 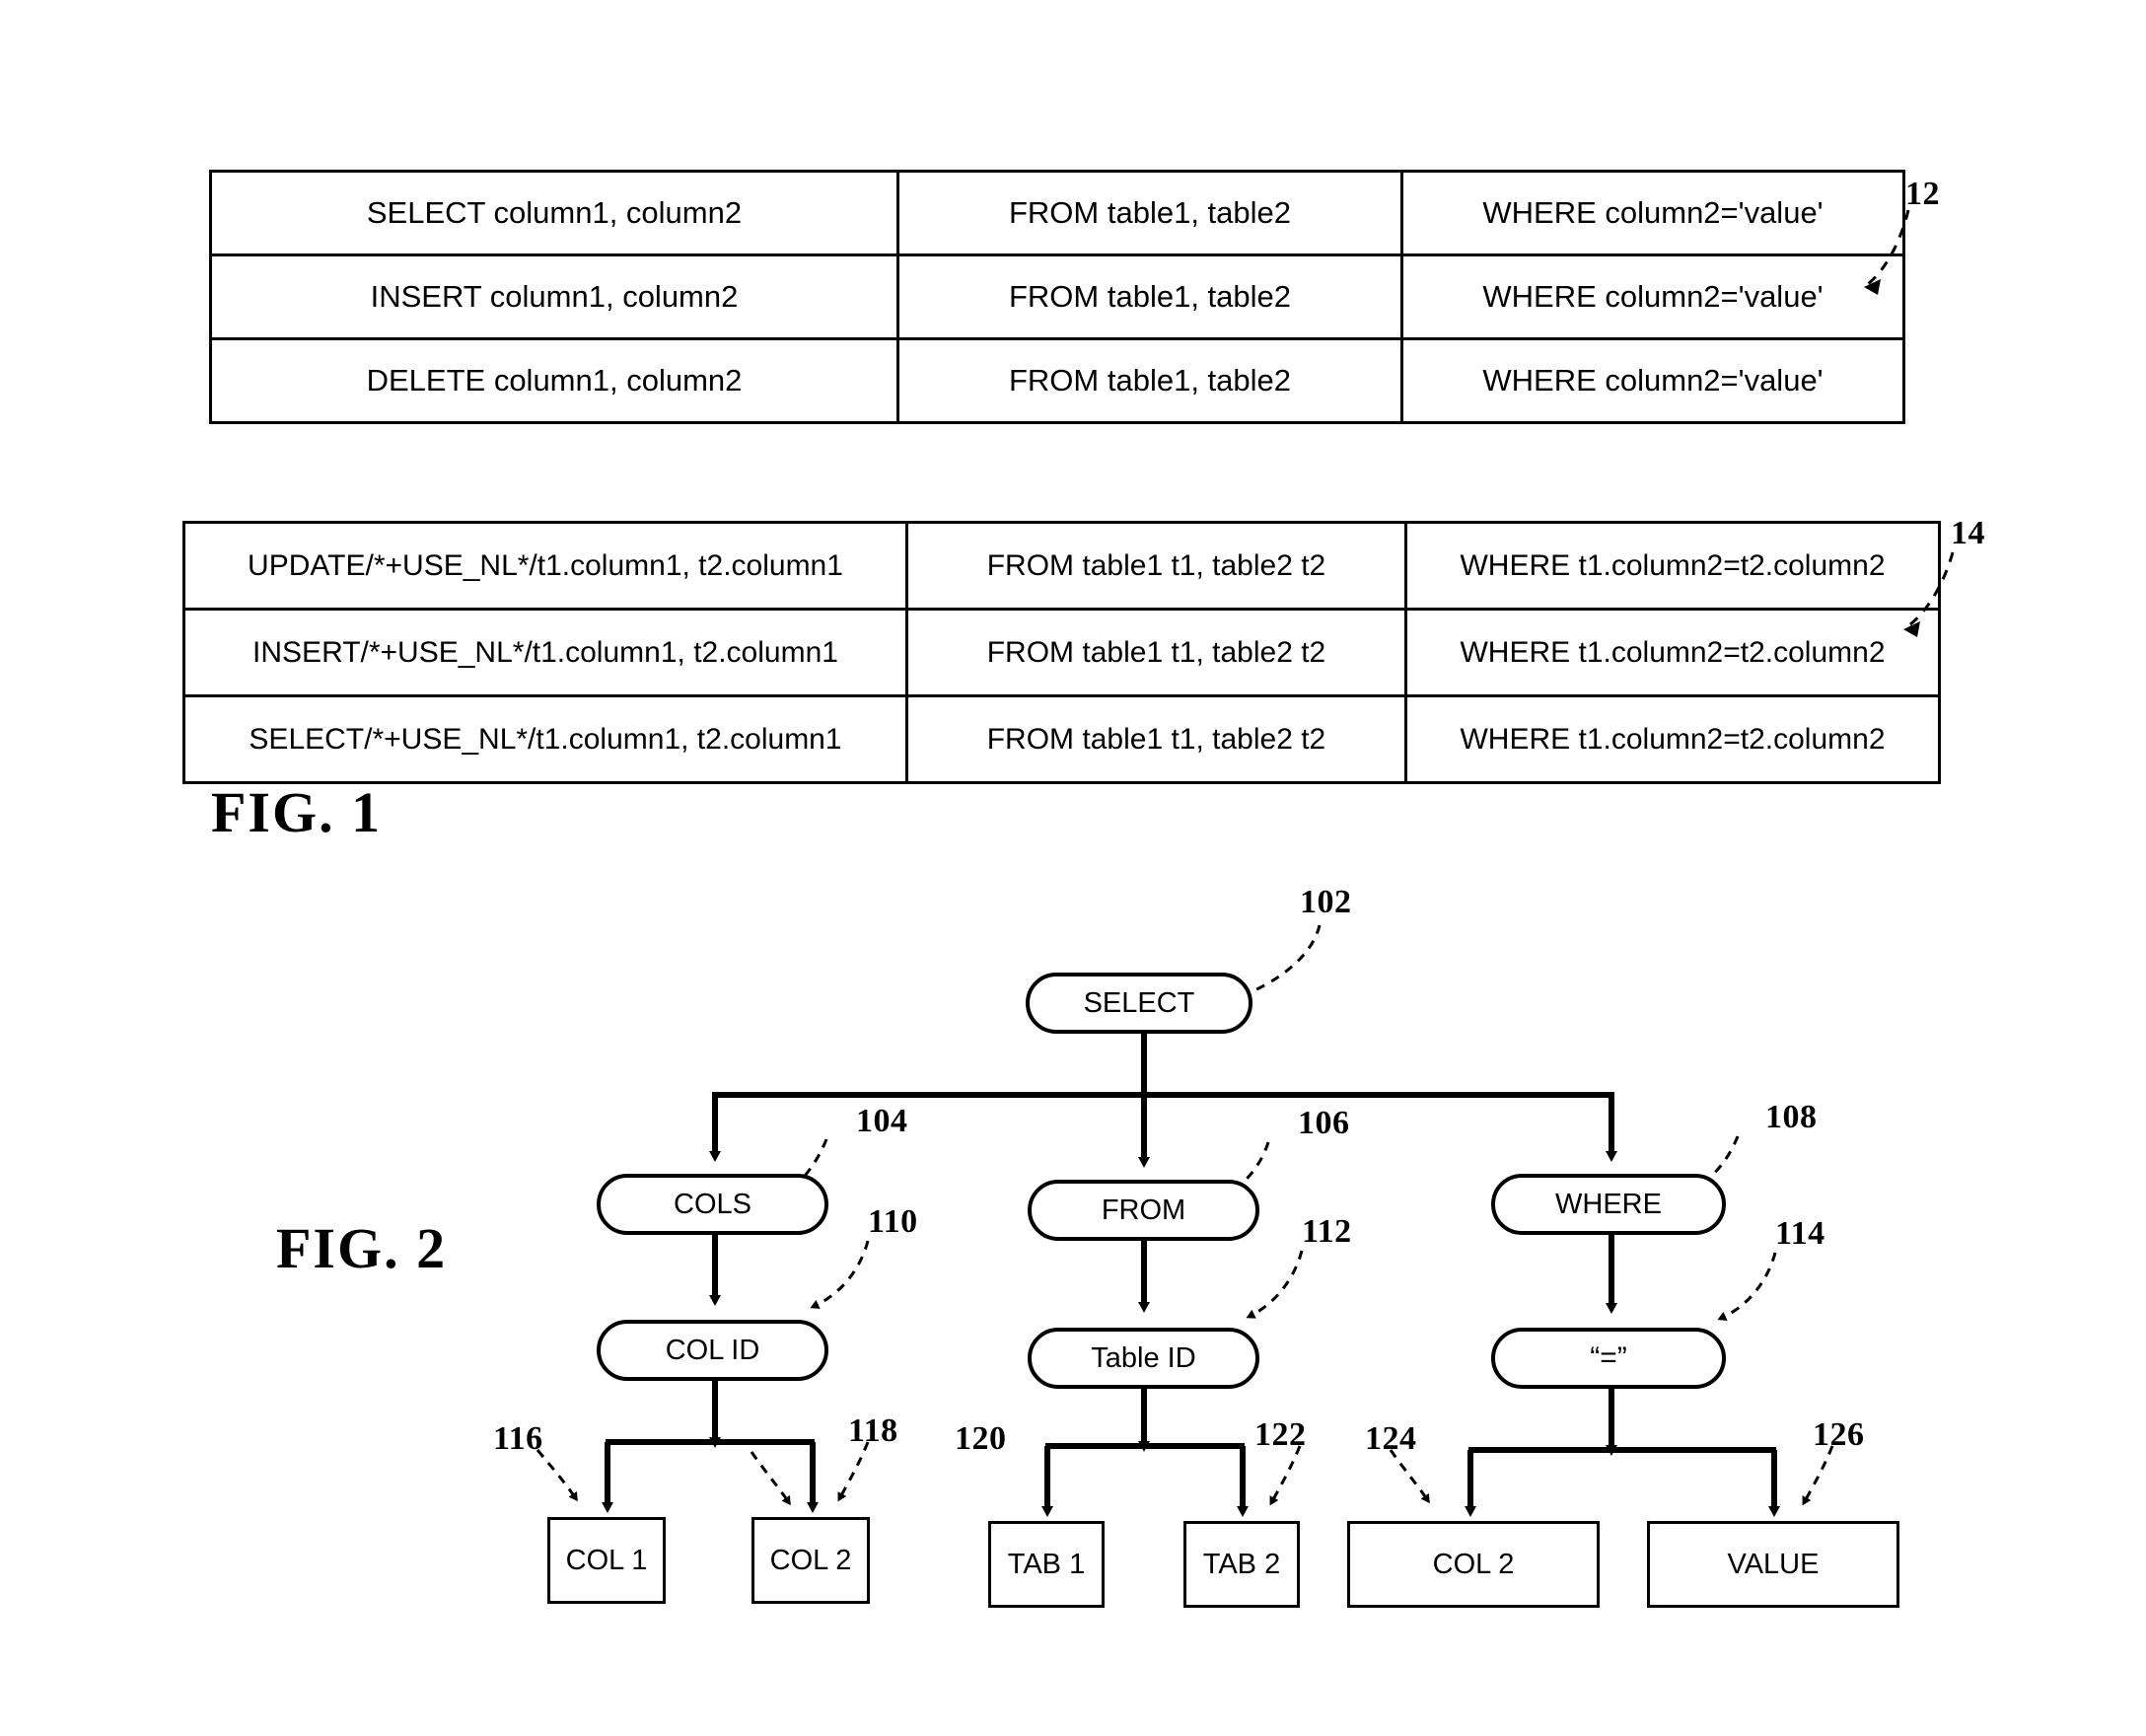 I want to click on reference-numeral-116: 116, so click(x=518, y=1438).